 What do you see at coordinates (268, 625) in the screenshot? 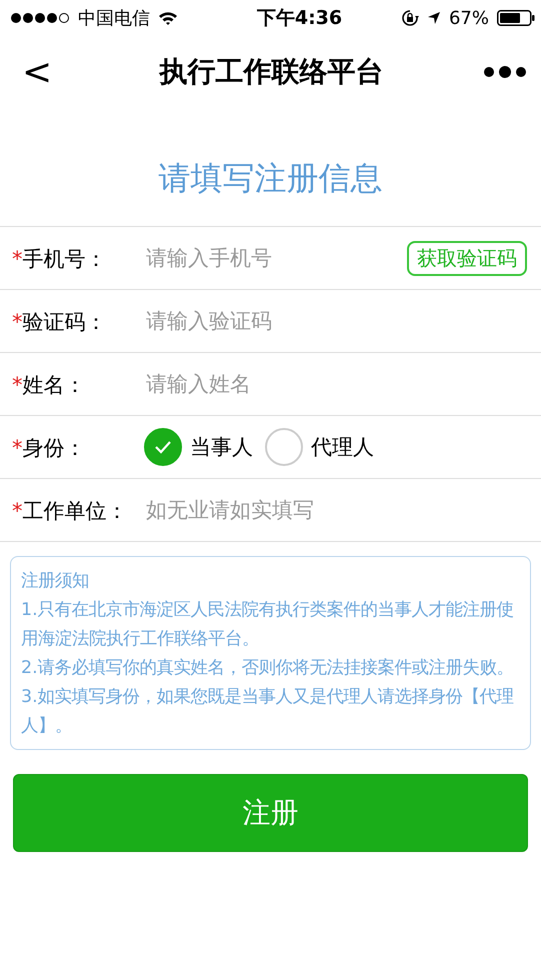
I see `notice-text: 1.只有在北京市海淀区人民法院有执行类案件的当事人才能注册使用海淀法院执行工作联络平台。` at bounding box center [268, 625].